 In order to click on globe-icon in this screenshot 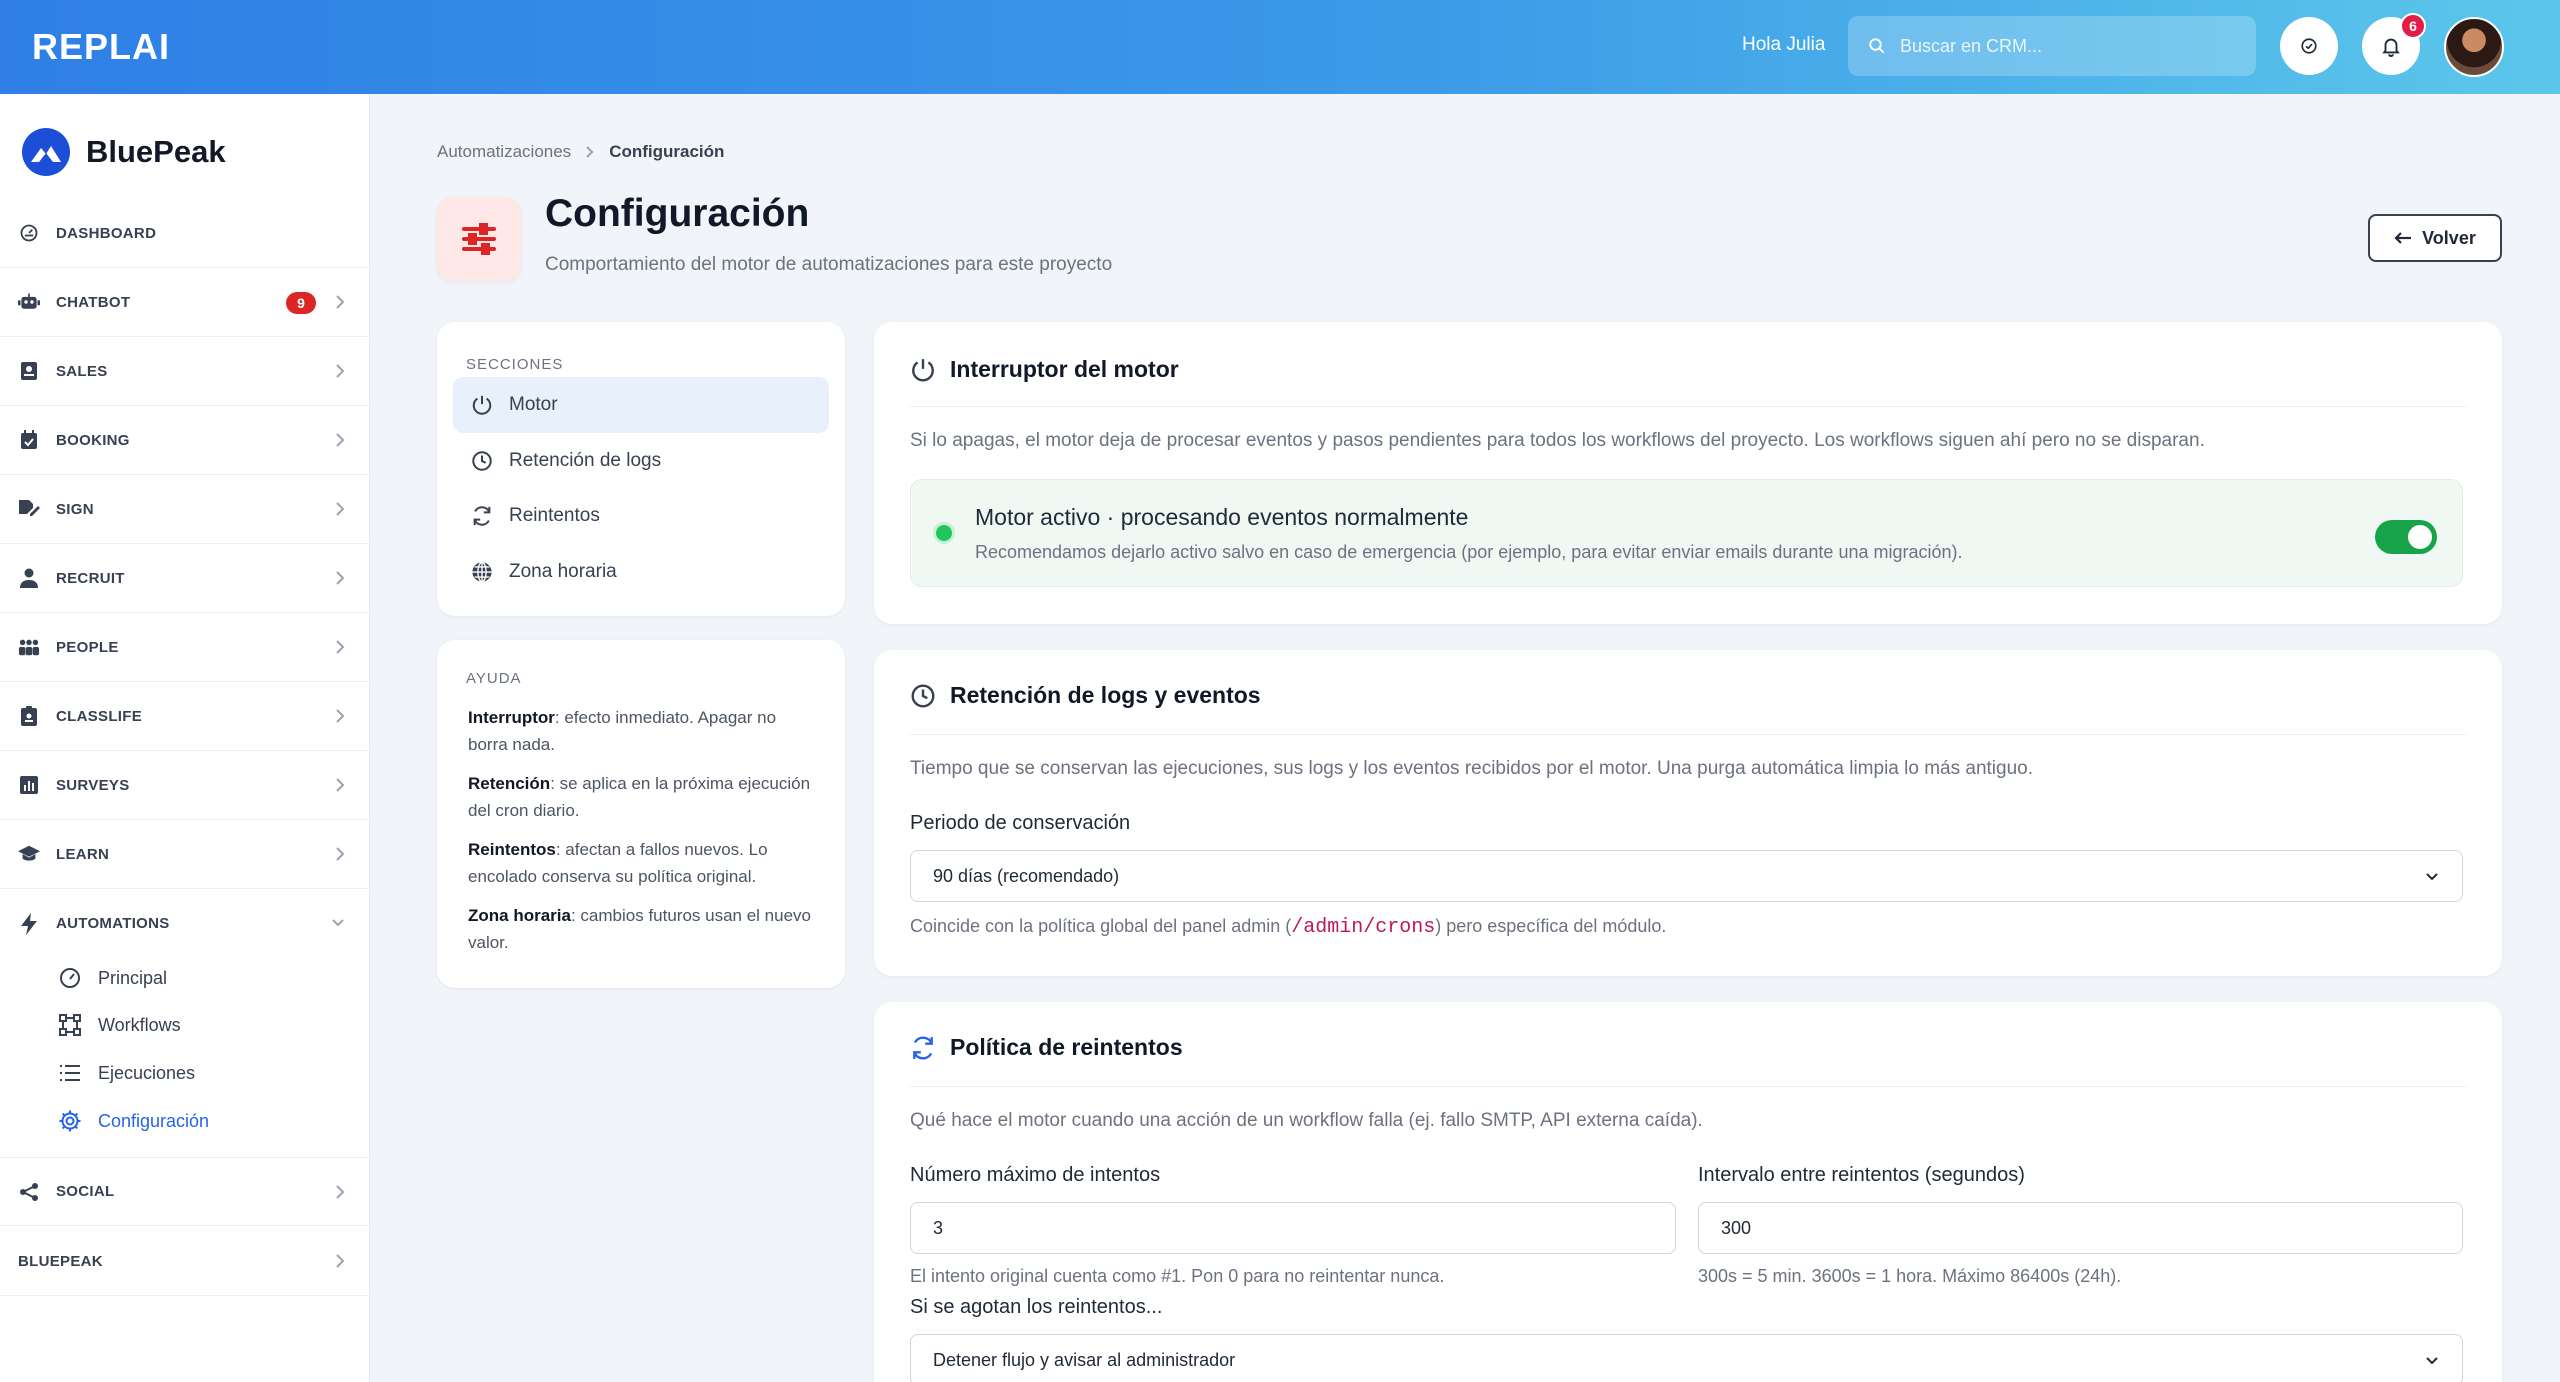, I will do `click(482, 572)`.